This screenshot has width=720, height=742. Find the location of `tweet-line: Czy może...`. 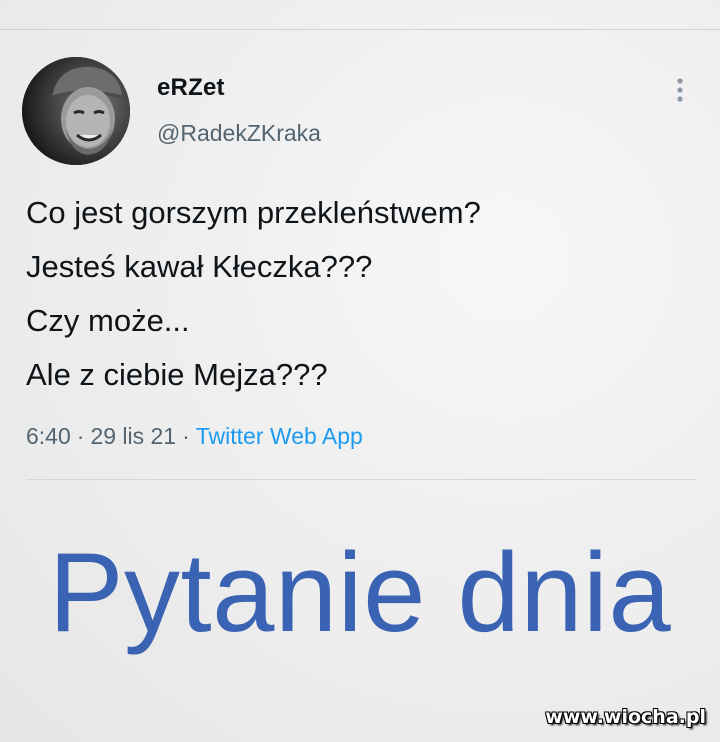

tweet-line: Czy może... is located at coordinates (108, 320).